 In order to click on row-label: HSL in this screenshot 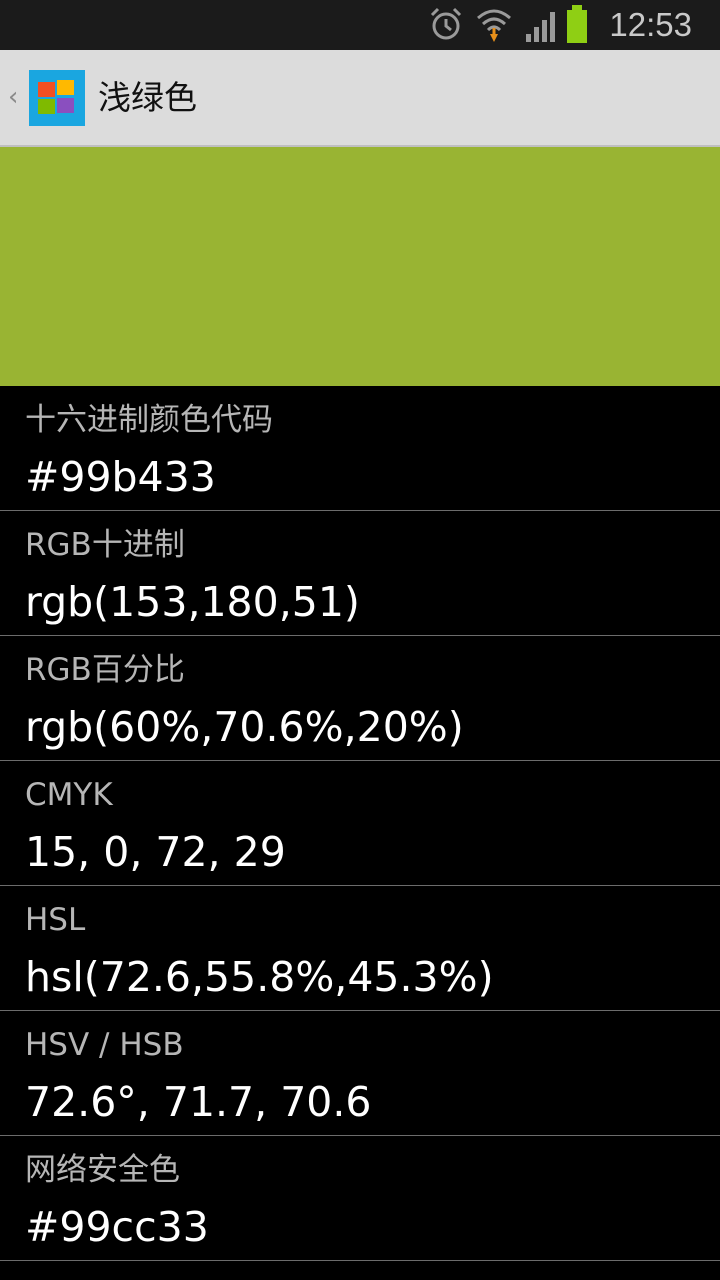, I will do `click(55, 920)`.